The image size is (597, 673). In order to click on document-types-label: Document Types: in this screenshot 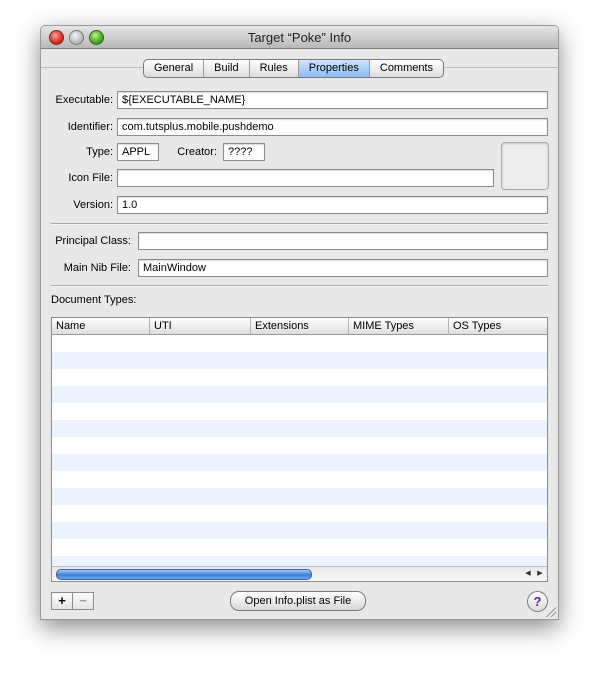, I will do `click(94, 300)`.